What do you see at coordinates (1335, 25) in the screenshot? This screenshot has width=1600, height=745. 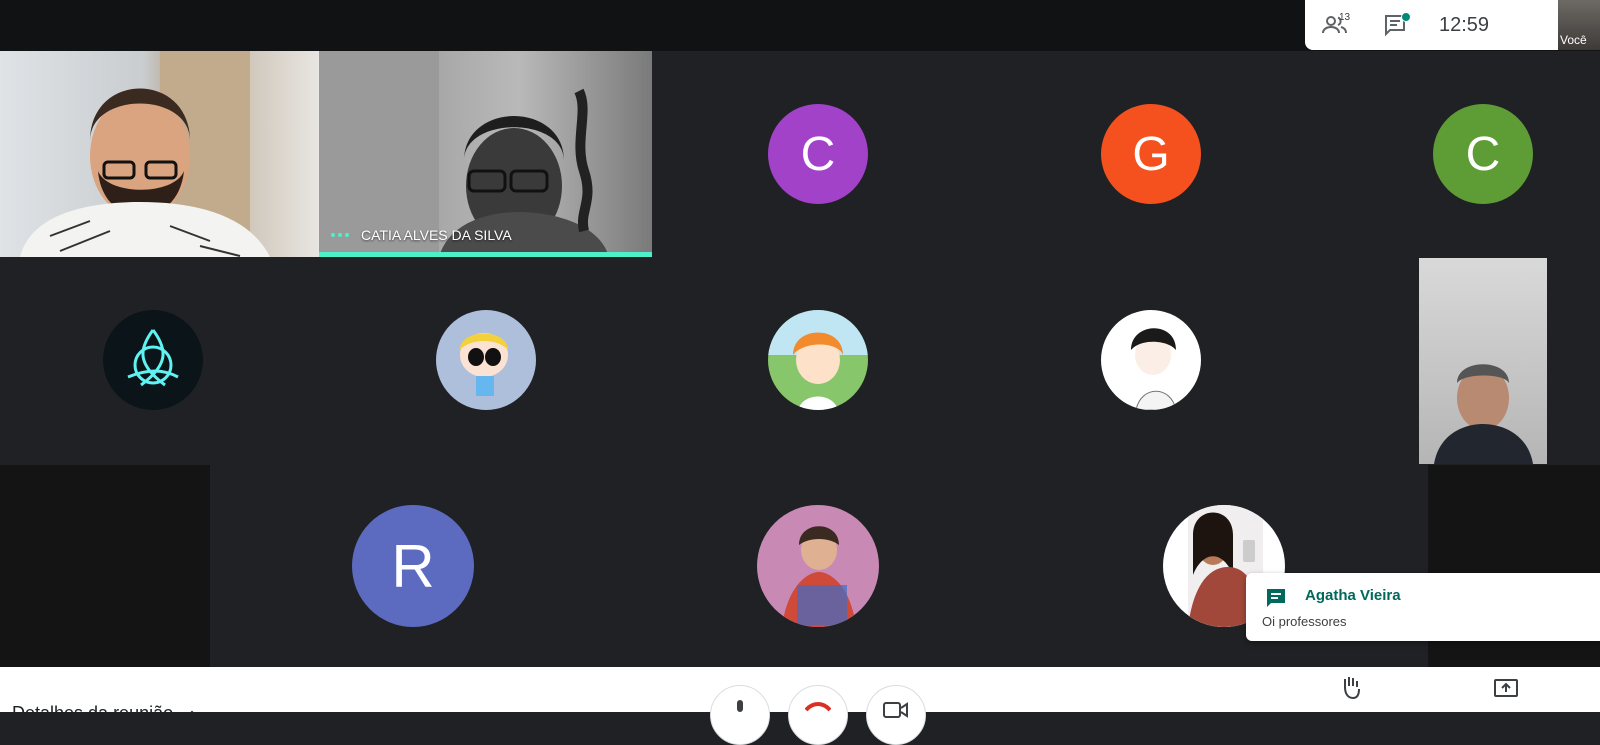 I see `participants-button: 13` at bounding box center [1335, 25].